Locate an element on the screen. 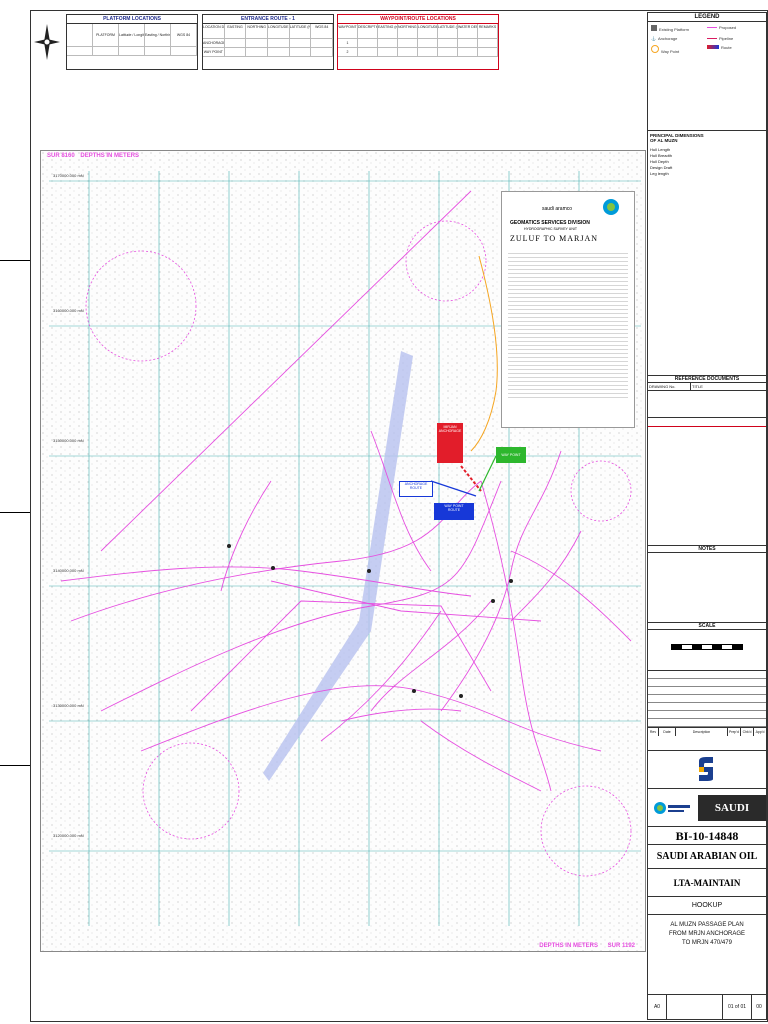 The image size is (768, 1024). scale-title: SCALE is located at coordinates (707, 626).